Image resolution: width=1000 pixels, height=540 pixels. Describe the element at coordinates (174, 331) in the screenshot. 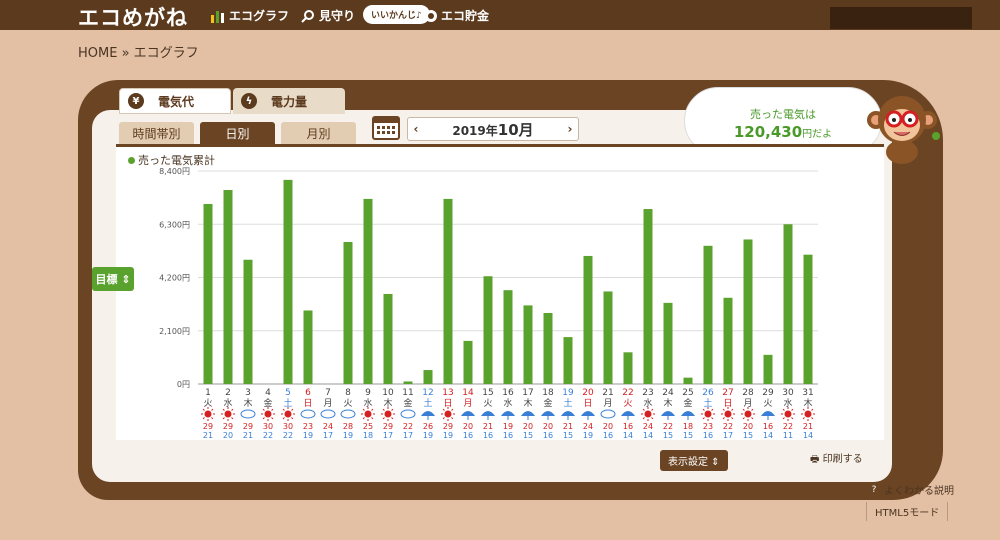

I see `y-tick-label: 2,100円` at that location.